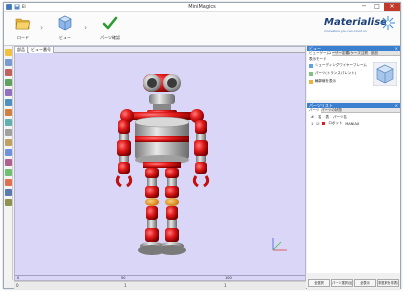  I want to click on visibility-checkbox: ☑, so click(317, 124).